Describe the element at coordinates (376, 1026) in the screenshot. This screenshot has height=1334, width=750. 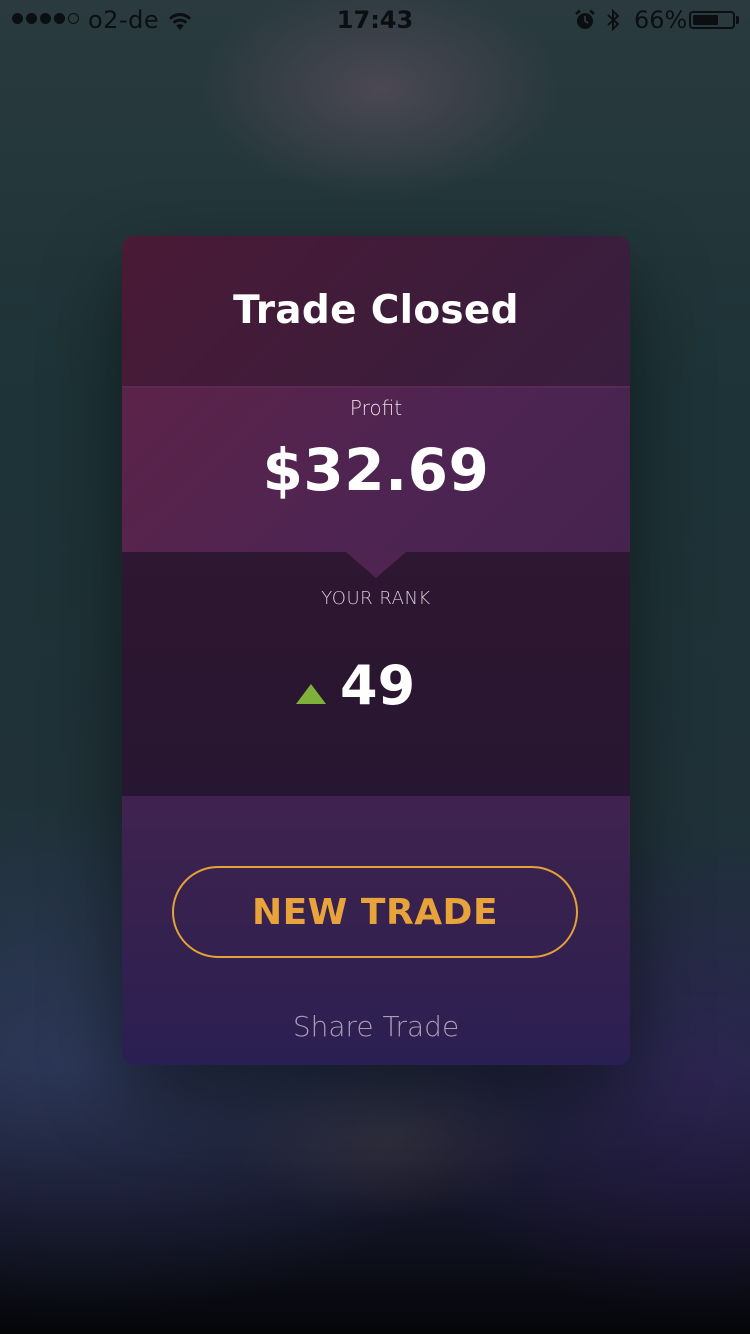
I see `share-trade-link: Share Trade` at that location.